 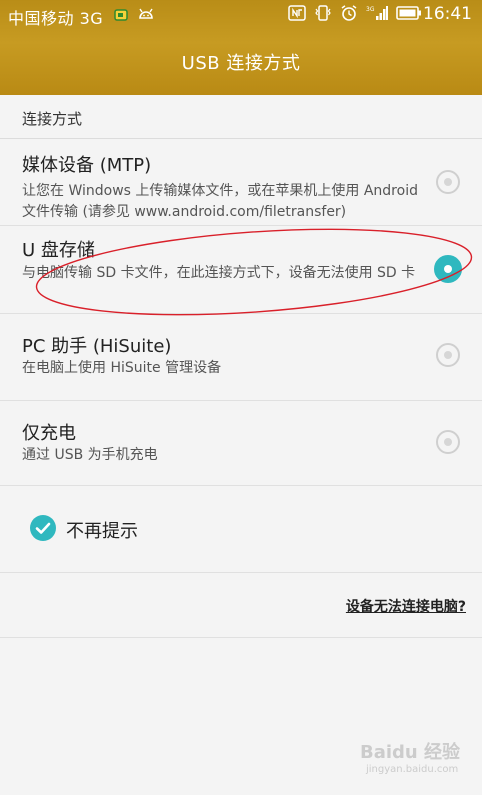 What do you see at coordinates (241, 605) in the screenshot?
I see `help-row: 设备无法连接电脑?` at bounding box center [241, 605].